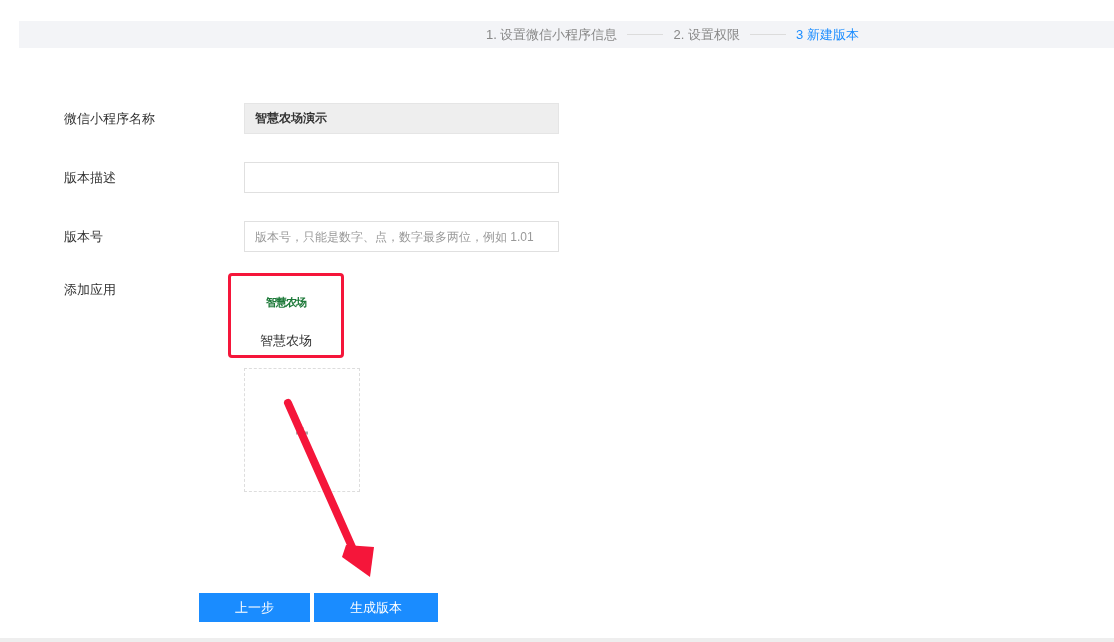  What do you see at coordinates (90, 290) in the screenshot?
I see `field-label: 添加应用` at bounding box center [90, 290].